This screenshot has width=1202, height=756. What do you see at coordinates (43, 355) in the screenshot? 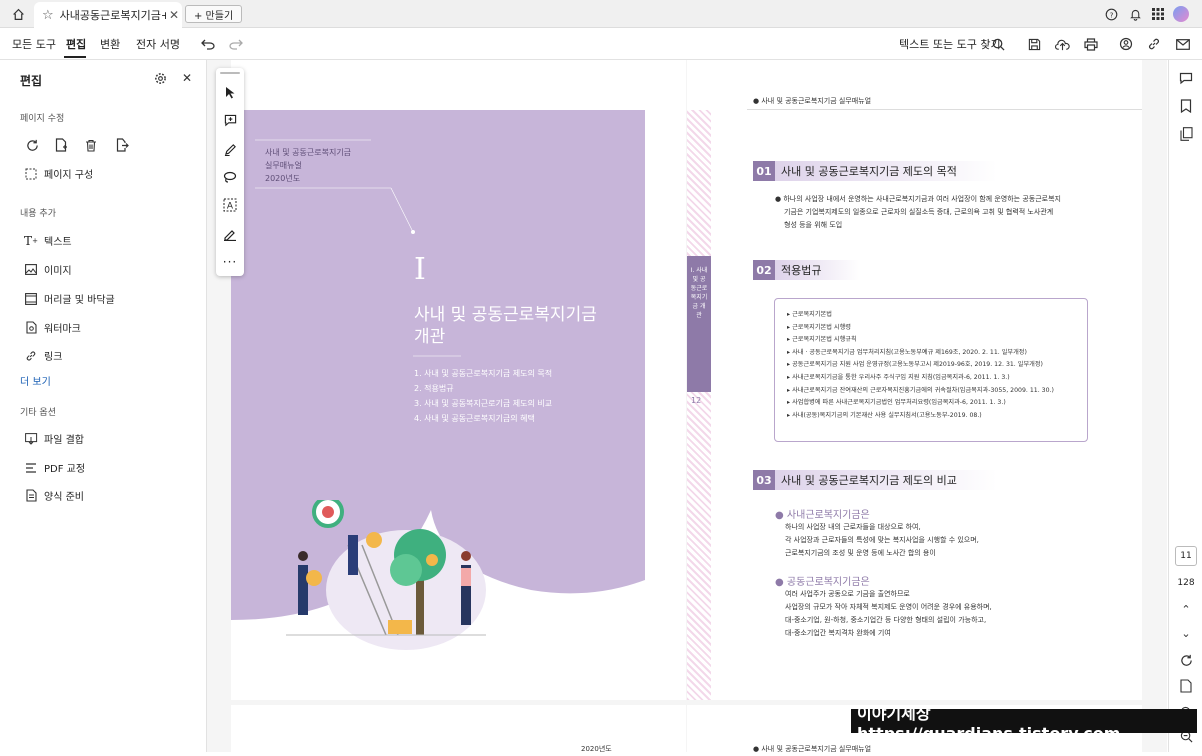
I see `link-tool: 링크` at bounding box center [43, 355].